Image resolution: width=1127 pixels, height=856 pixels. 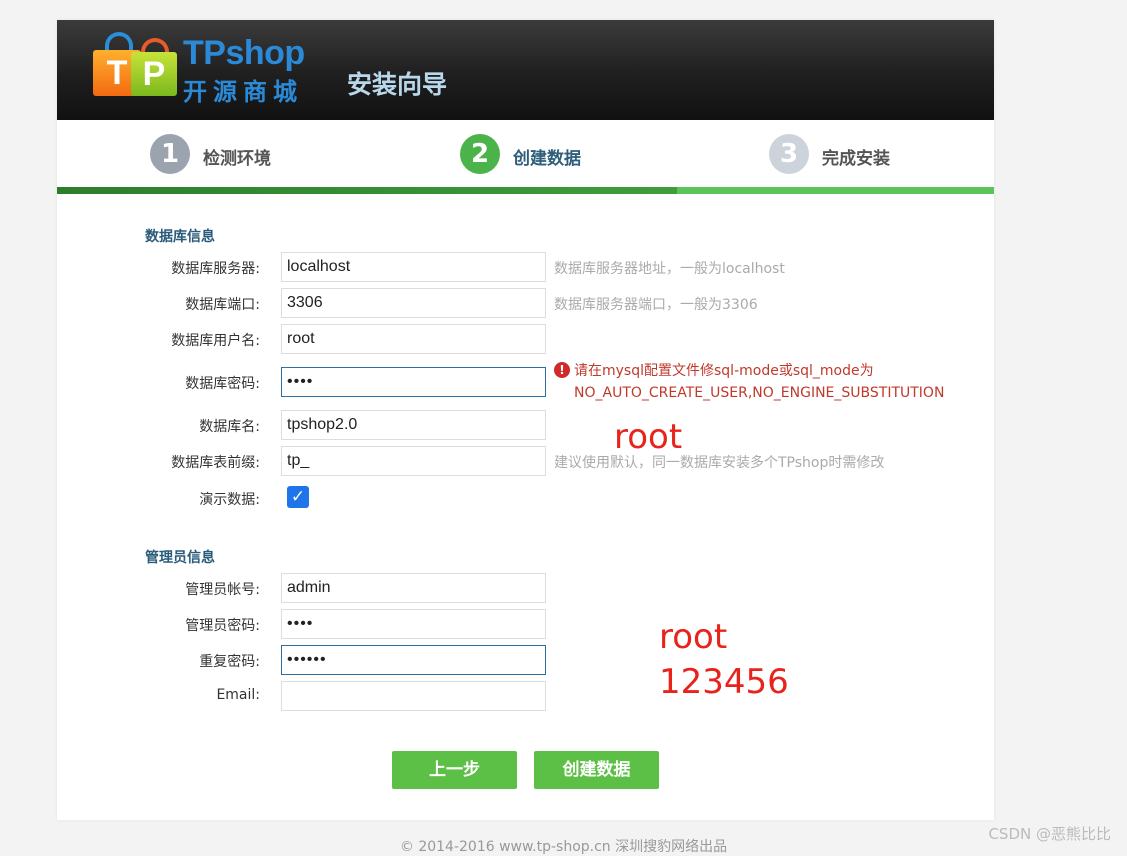 What do you see at coordinates (596, 770) in the screenshot?
I see `create-data-button: 创建数据` at bounding box center [596, 770].